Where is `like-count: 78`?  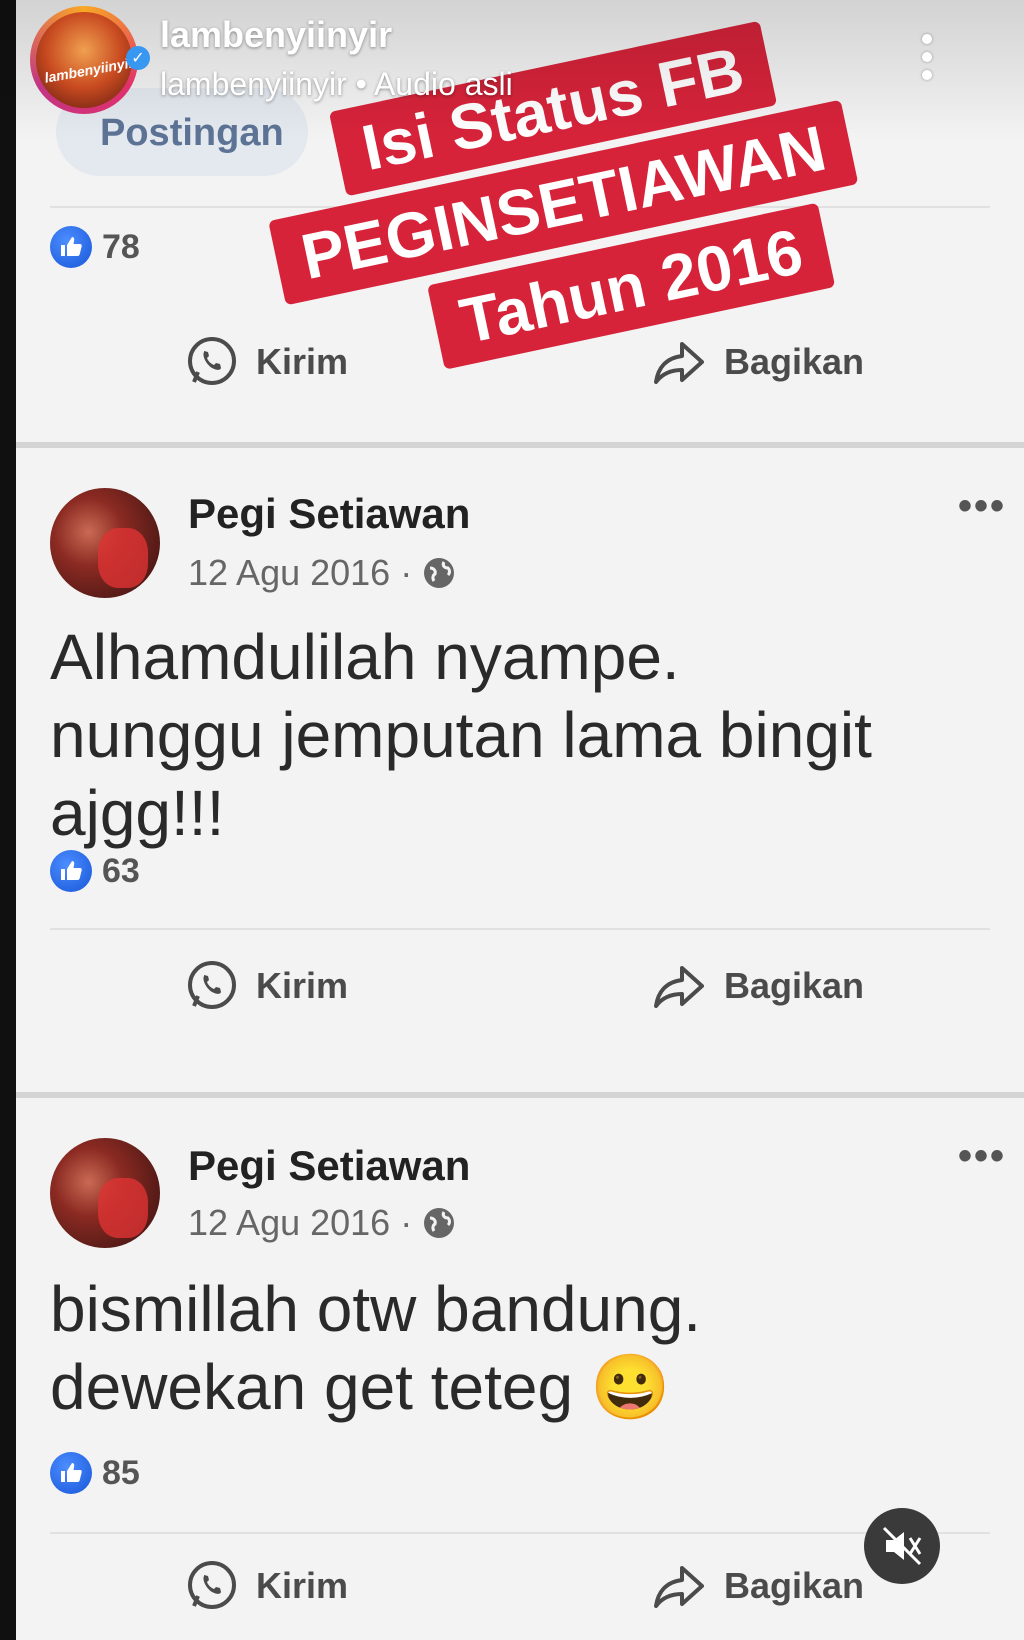
like-count: 78 is located at coordinates (121, 246).